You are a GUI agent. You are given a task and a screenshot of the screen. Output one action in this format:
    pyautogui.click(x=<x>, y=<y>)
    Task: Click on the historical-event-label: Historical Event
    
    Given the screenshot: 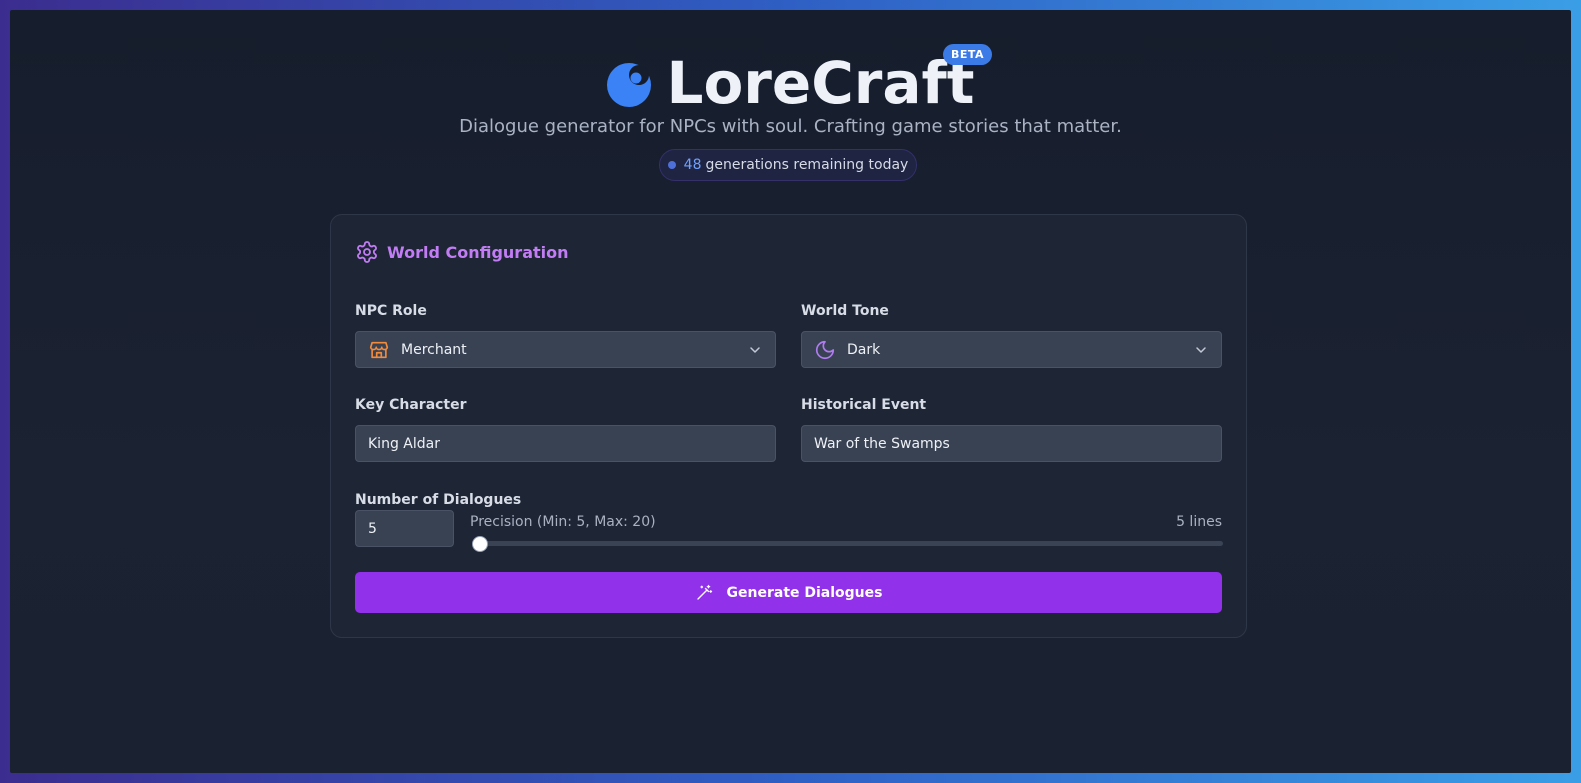 What is the action you would take?
    pyautogui.click(x=864, y=405)
    